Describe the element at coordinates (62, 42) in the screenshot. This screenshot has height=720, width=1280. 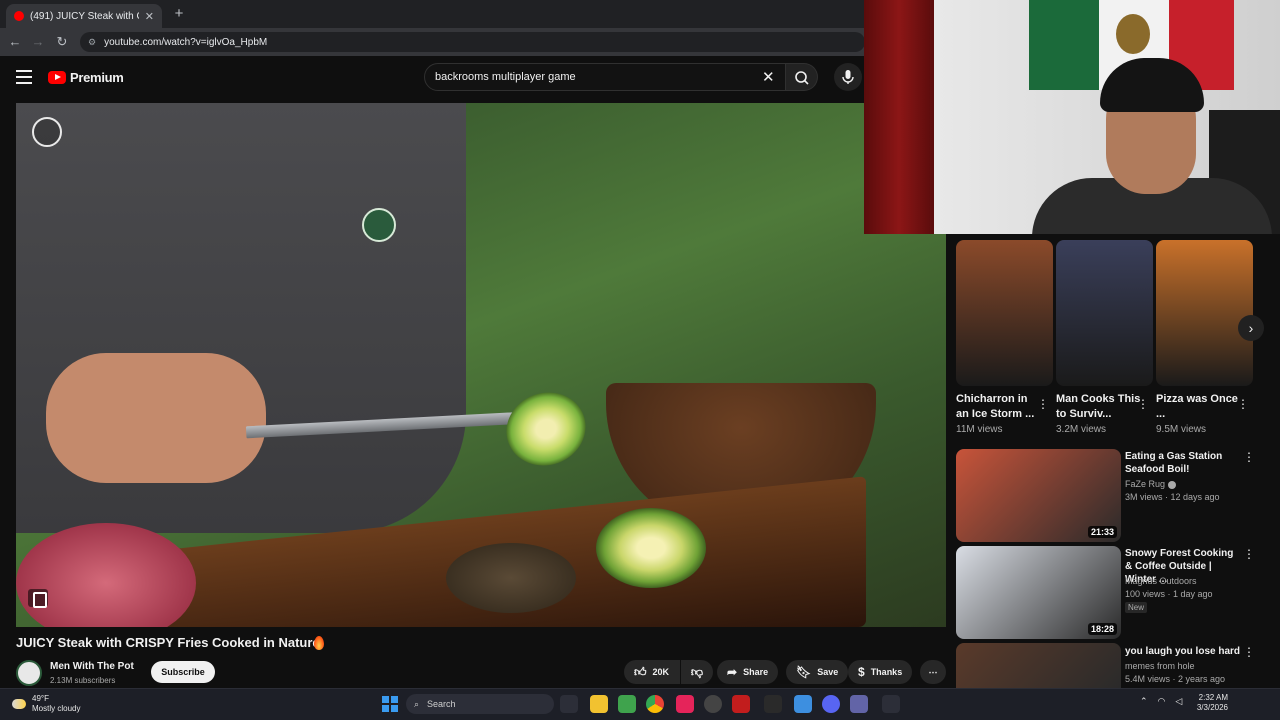
I see `reload-icon: ↻` at that location.